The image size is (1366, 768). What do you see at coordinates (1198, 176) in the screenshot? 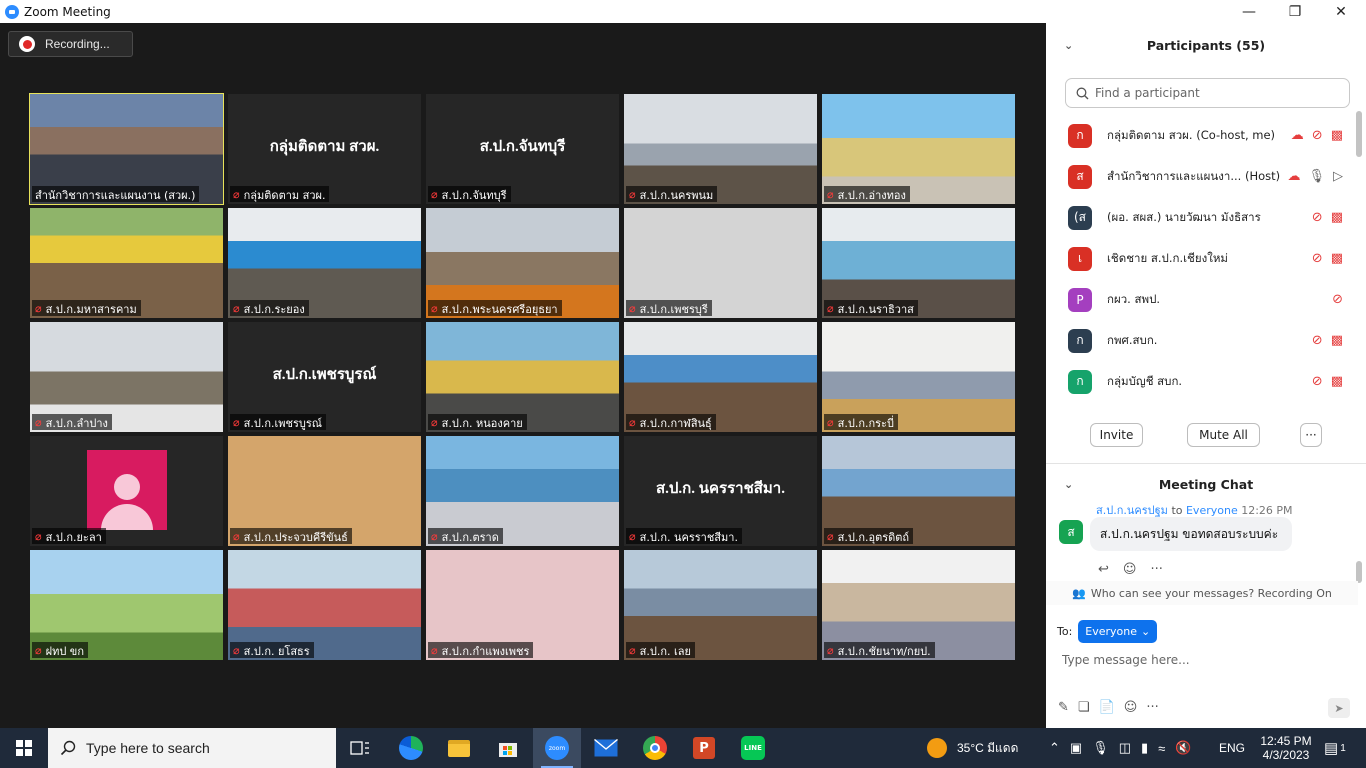
I see `participant-row: ส สำนักวิชาการและแผนงา... (Host) ☁ 🎙 ▷` at bounding box center [1198, 176].